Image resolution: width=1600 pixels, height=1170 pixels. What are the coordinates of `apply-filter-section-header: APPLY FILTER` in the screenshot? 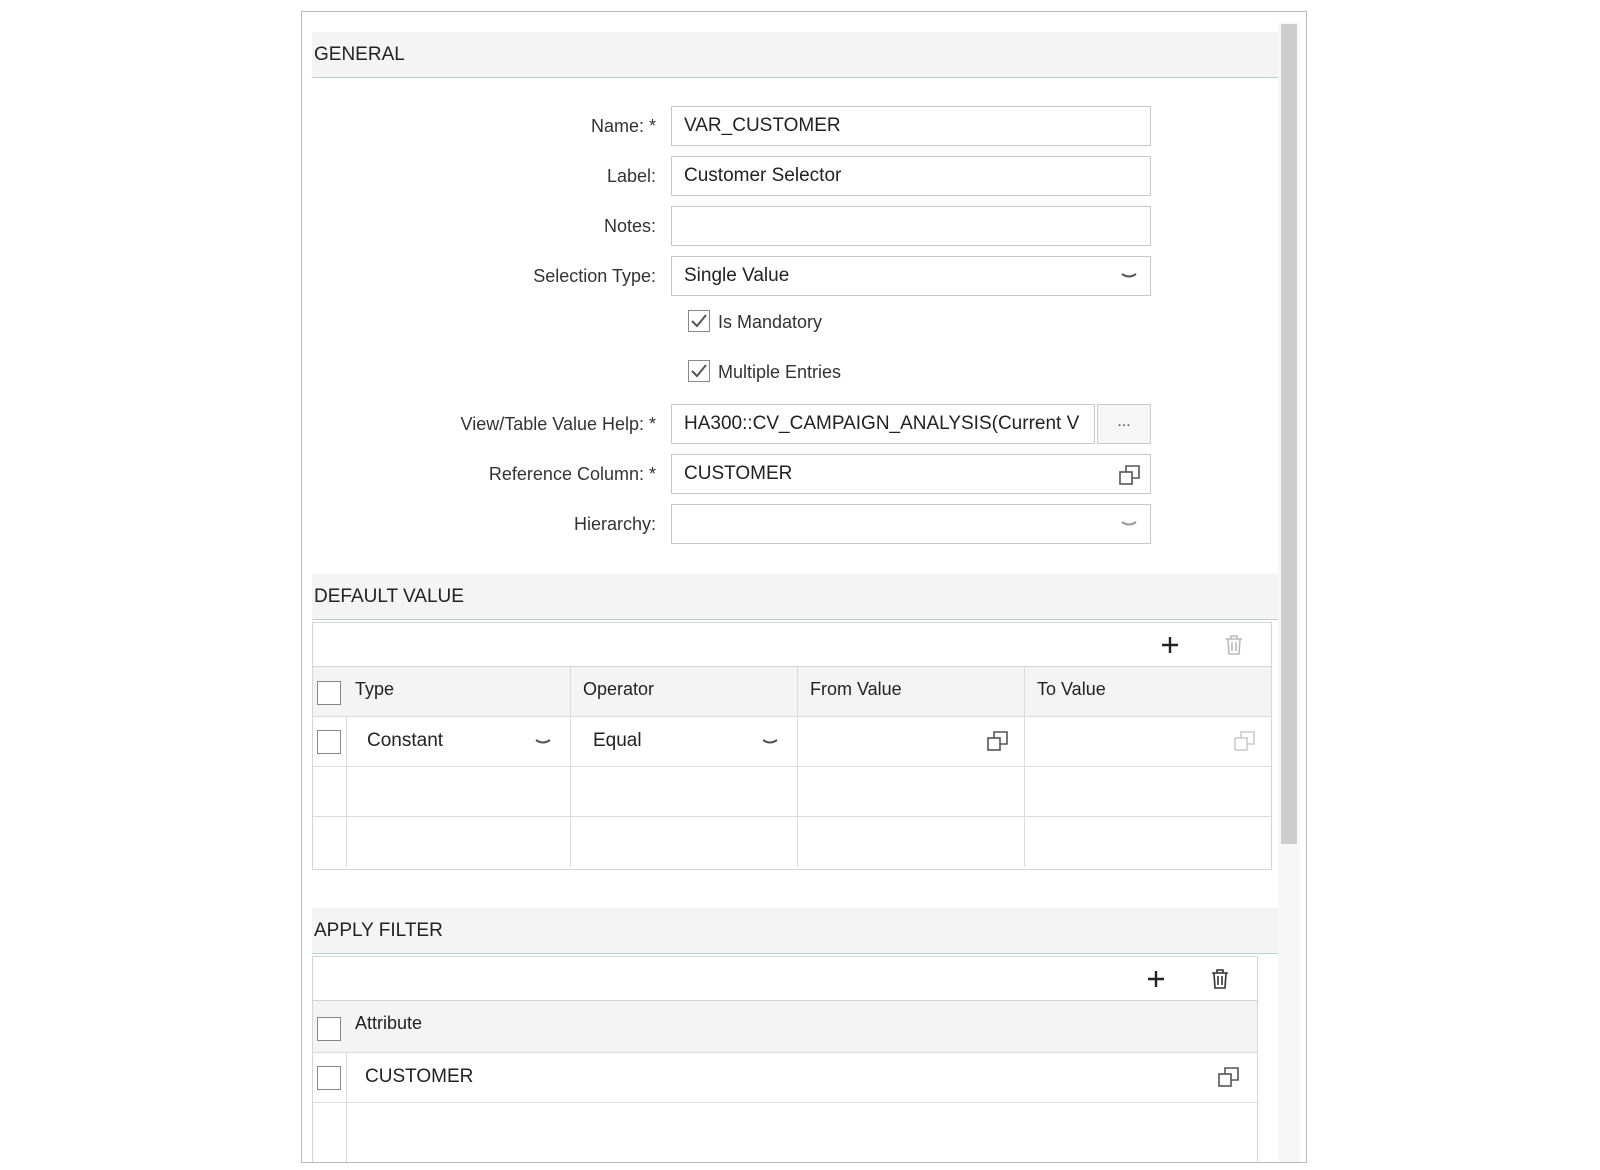 It's located at (795, 931).